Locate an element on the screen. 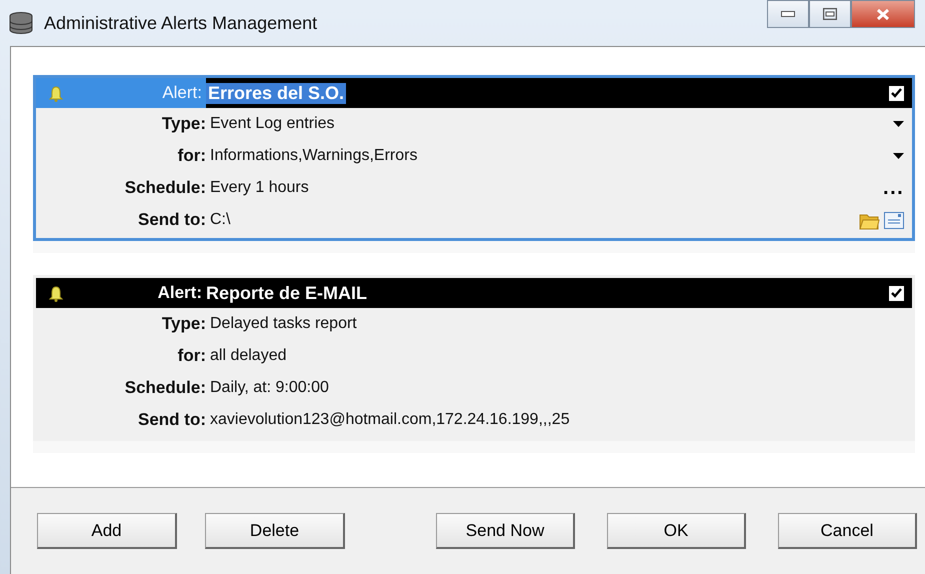 The width and height of the screenshot is (925, 574). field-value: Informations,Warnings,Errors is located at coordinates (314, 156).